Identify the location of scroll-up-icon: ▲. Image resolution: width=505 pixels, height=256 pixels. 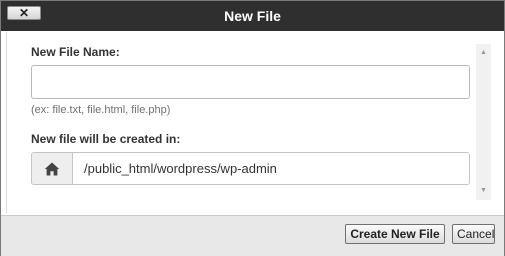
(483, 53).